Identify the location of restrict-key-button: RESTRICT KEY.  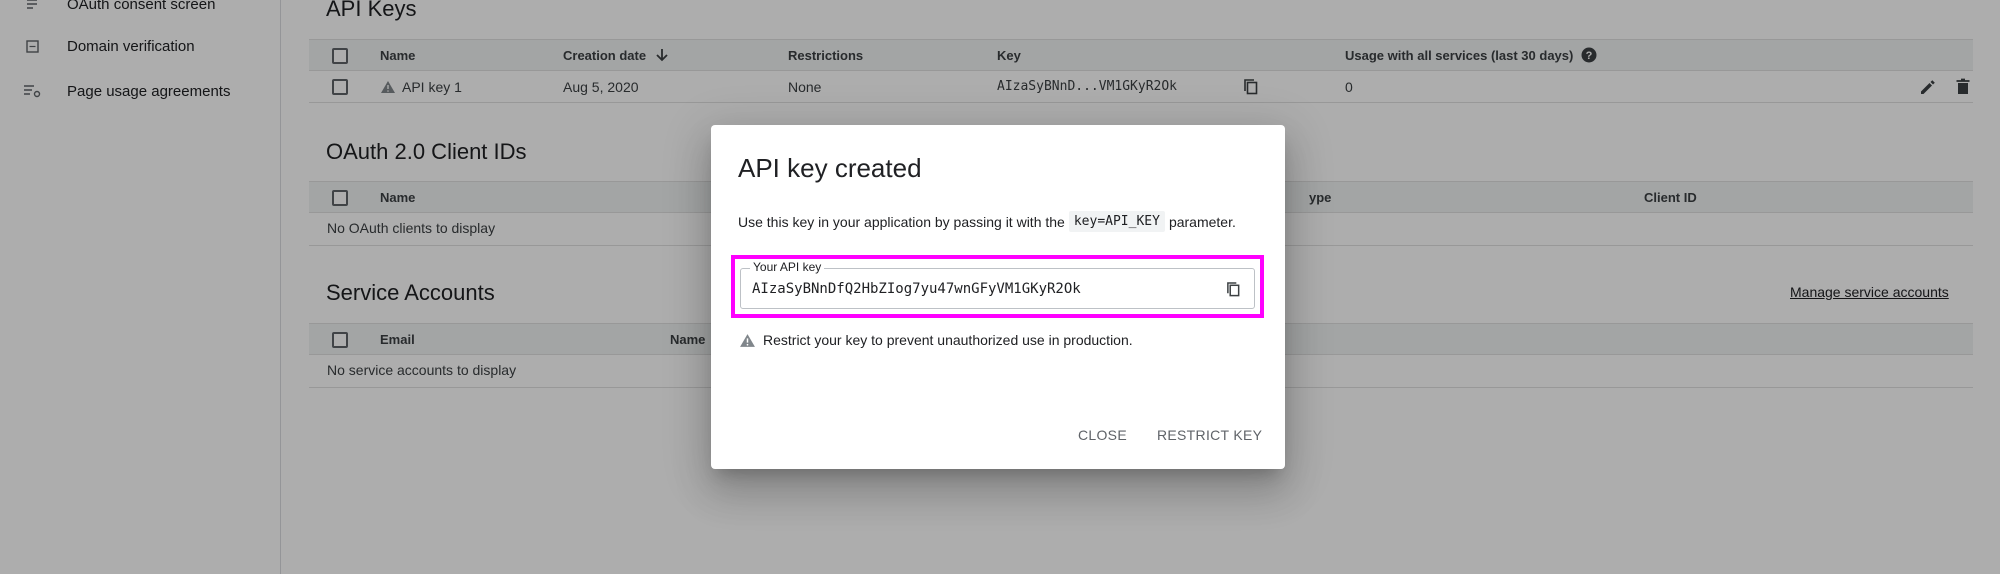
(1209, 435).